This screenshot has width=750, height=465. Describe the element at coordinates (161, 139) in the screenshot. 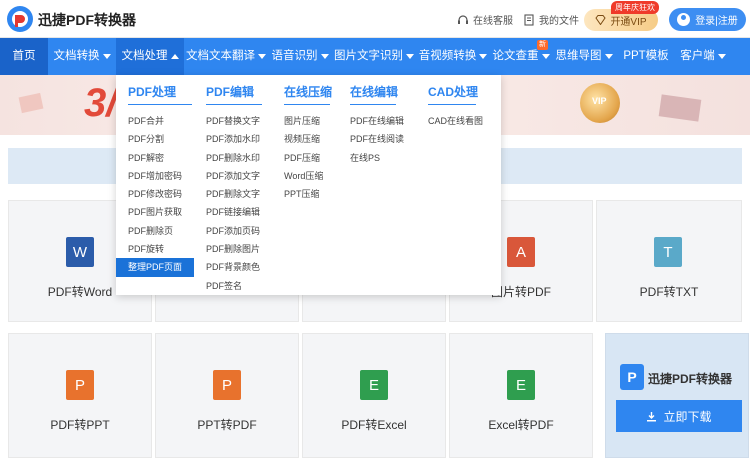

I see `menu-item-pdf-split: PDF分割` at that location.